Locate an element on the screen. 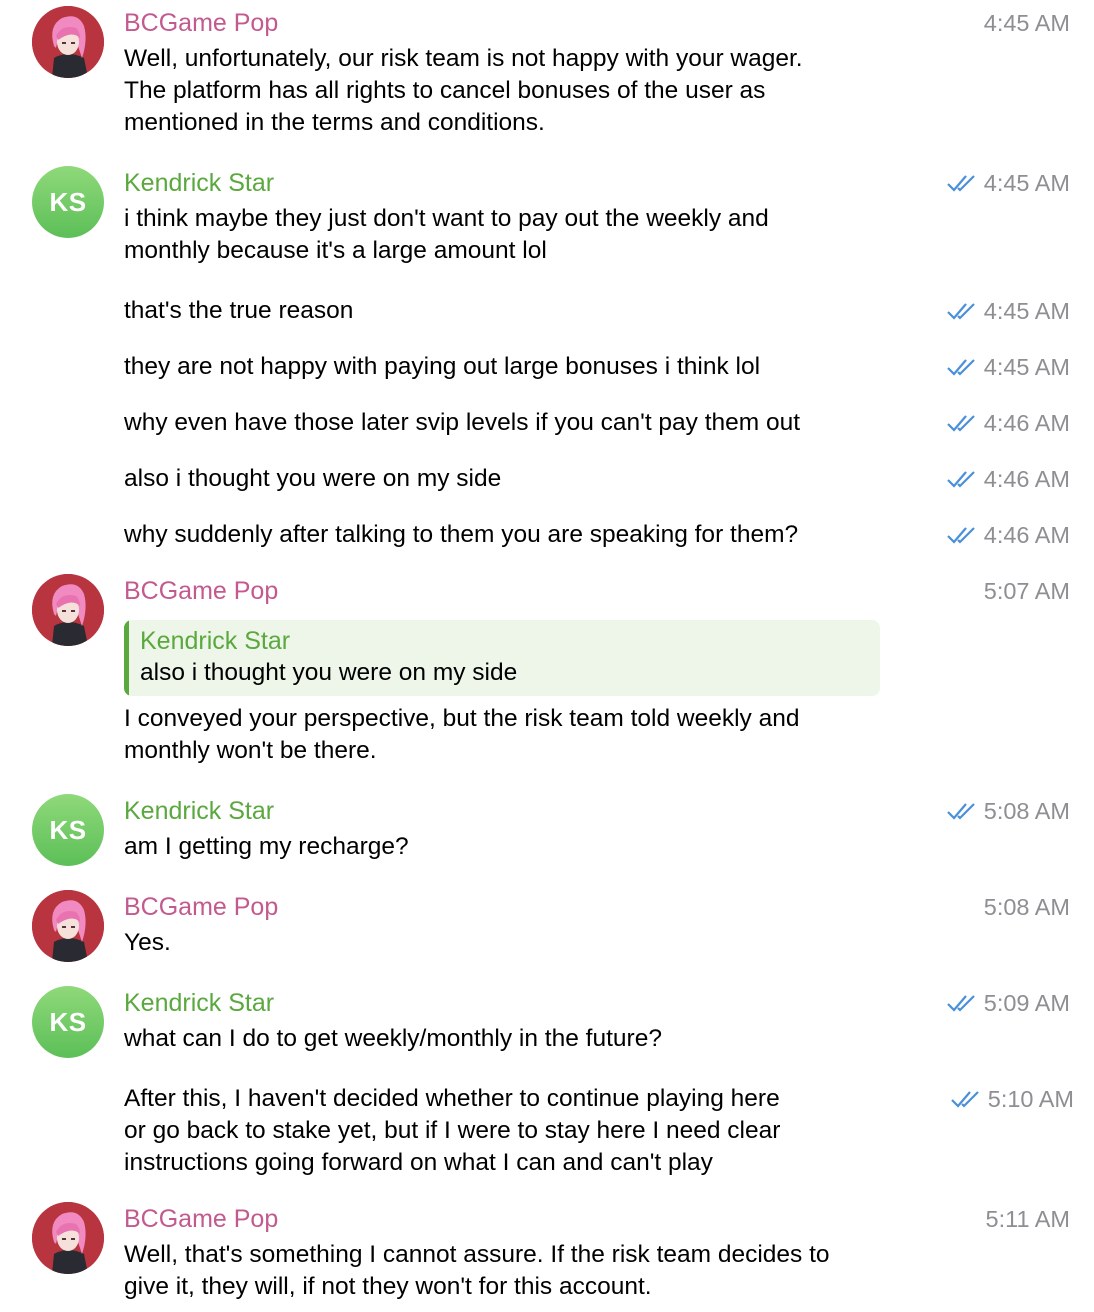  message-time: 5:11 AM is located at coordinates (1028, 1219).